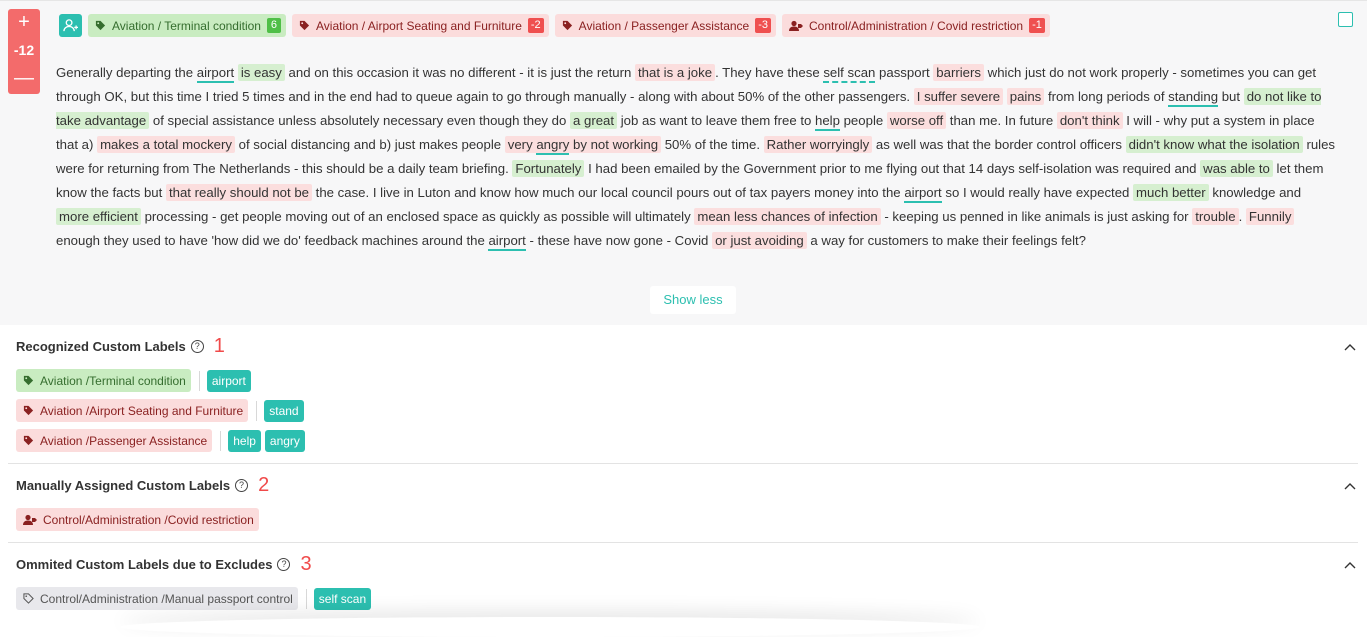 This screenshot has width=1367, height=637. What do you see at coordinates (1231, 96) in the screenshot?
I see `text-segment: but` at bounding box center [1231, 96].